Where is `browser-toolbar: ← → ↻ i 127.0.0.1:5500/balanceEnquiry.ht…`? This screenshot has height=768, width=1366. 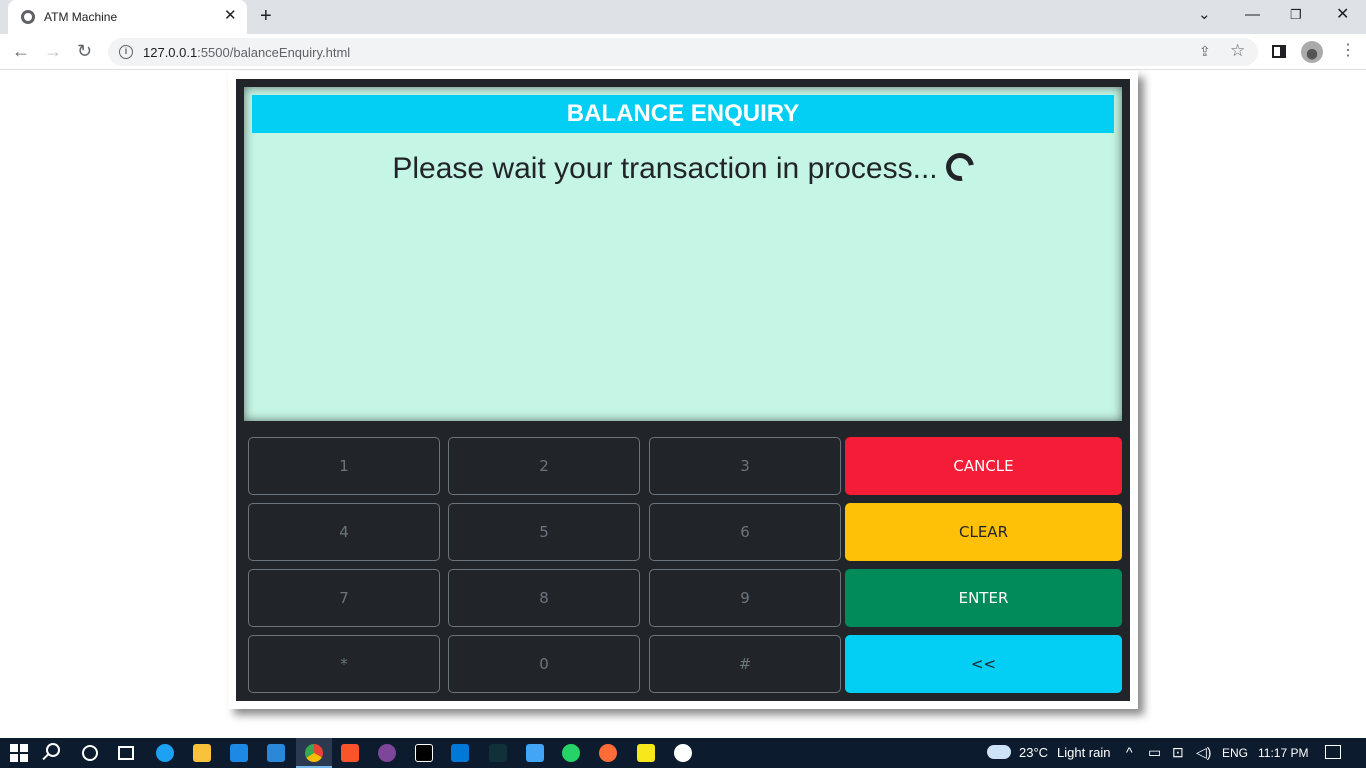
browser-toolbar: ← → ↻ i 127.0.0.1:5500/balanceEnquiry.ht… is located at coordinates (683, 52).